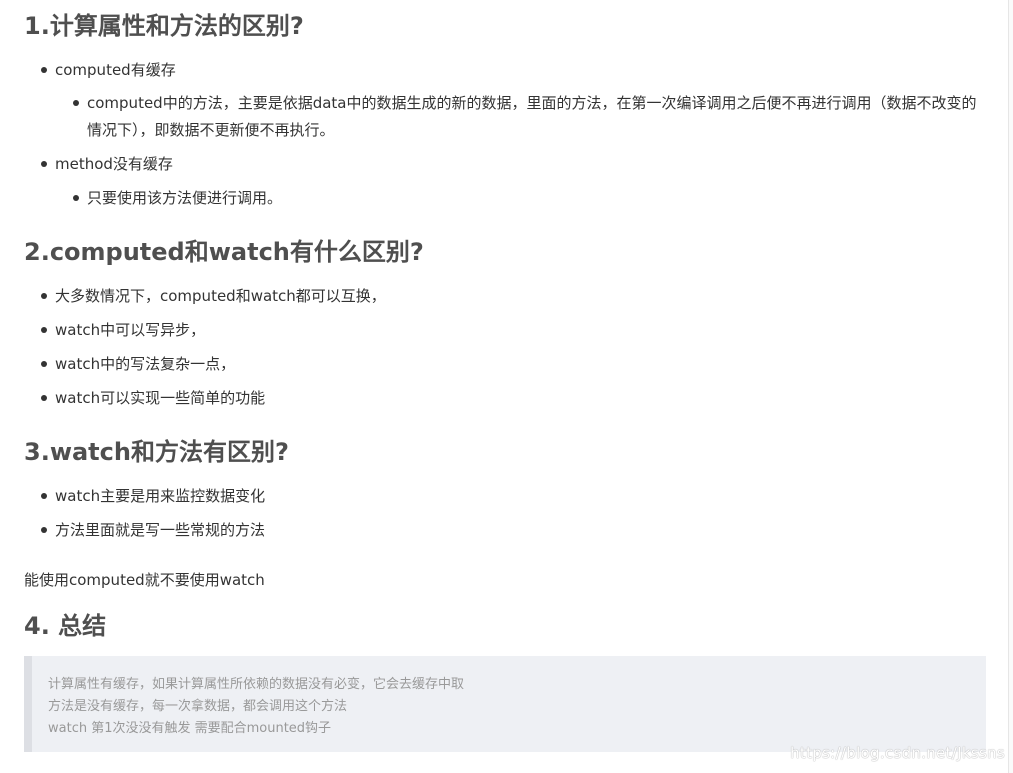  Describe the element at coordinates (220, 296) in the screenshot. I see `list-item-text: 大多数情况下，computed和watch都可以互换，` at that location.